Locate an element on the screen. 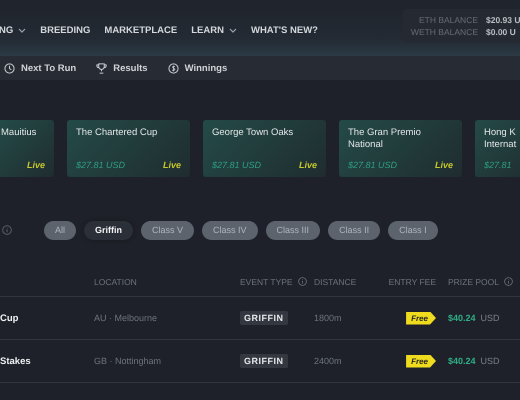  column-header: DISTANCE is located at coordinates (335, 281).